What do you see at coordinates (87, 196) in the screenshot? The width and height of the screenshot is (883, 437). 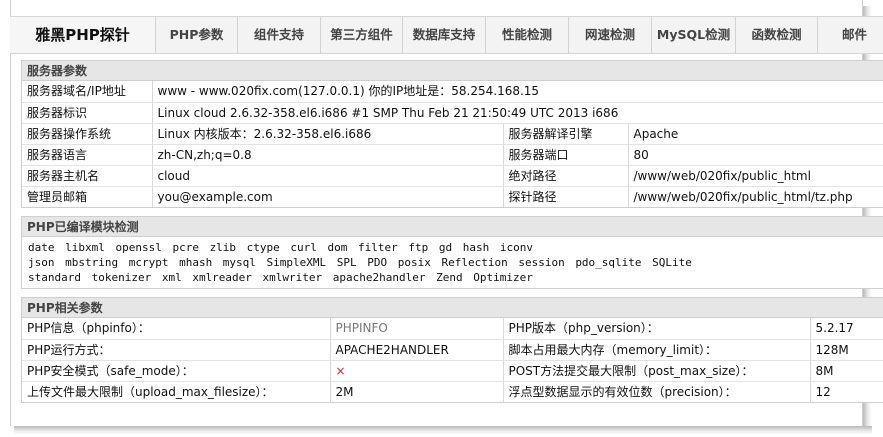 I see `row-label: 管理员邮箱` at bounding box center [87, 196].